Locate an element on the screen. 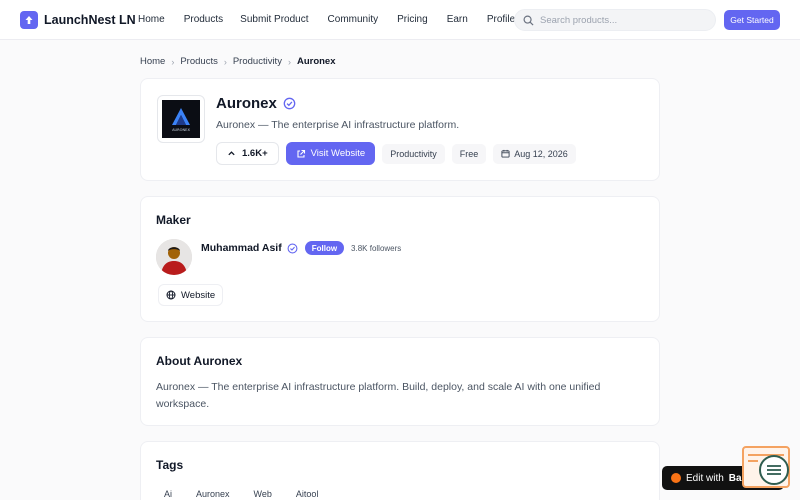 The height and width of the screenshot is (500, 800). product-title-row: Auronex is located at coordinates (256, 103).